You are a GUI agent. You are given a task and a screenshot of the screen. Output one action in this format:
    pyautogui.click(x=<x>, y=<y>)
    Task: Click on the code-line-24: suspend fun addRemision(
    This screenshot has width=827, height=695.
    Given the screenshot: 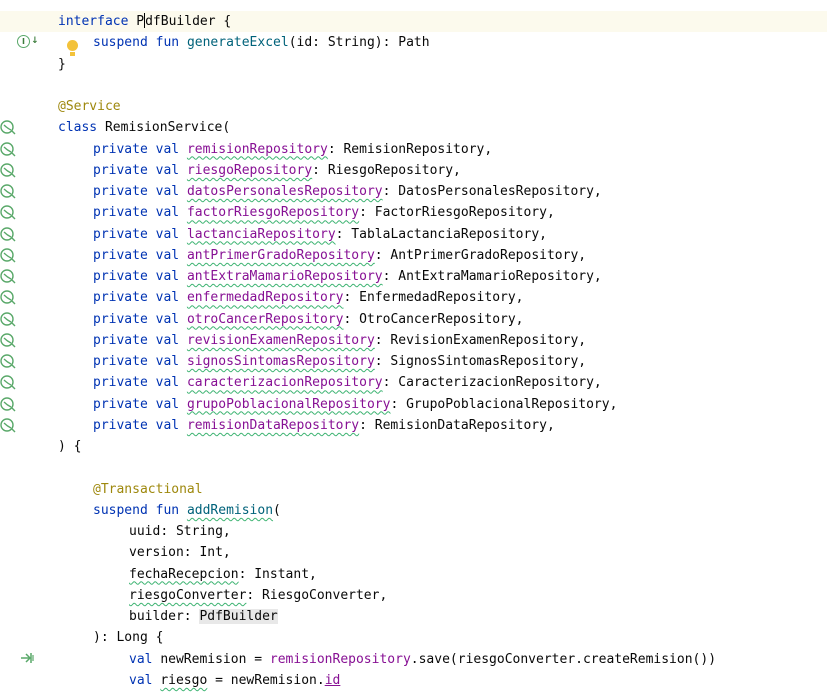 What is the action you would take?
    pyautogui.click(x=442, y=510)
    